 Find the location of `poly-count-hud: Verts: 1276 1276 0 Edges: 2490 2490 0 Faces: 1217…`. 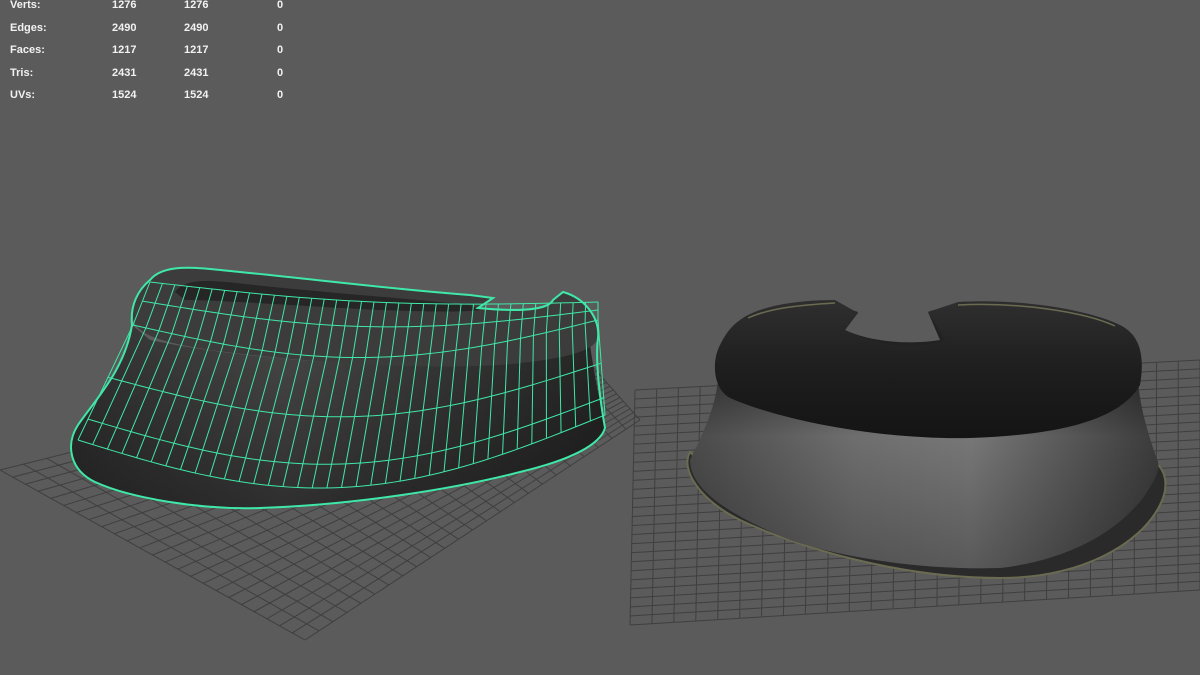

poly-count-hud: Verts: 1276 1276 0 Edges: 2490 2490 0 Faces: 1217… is located at coordinates (160, 53).